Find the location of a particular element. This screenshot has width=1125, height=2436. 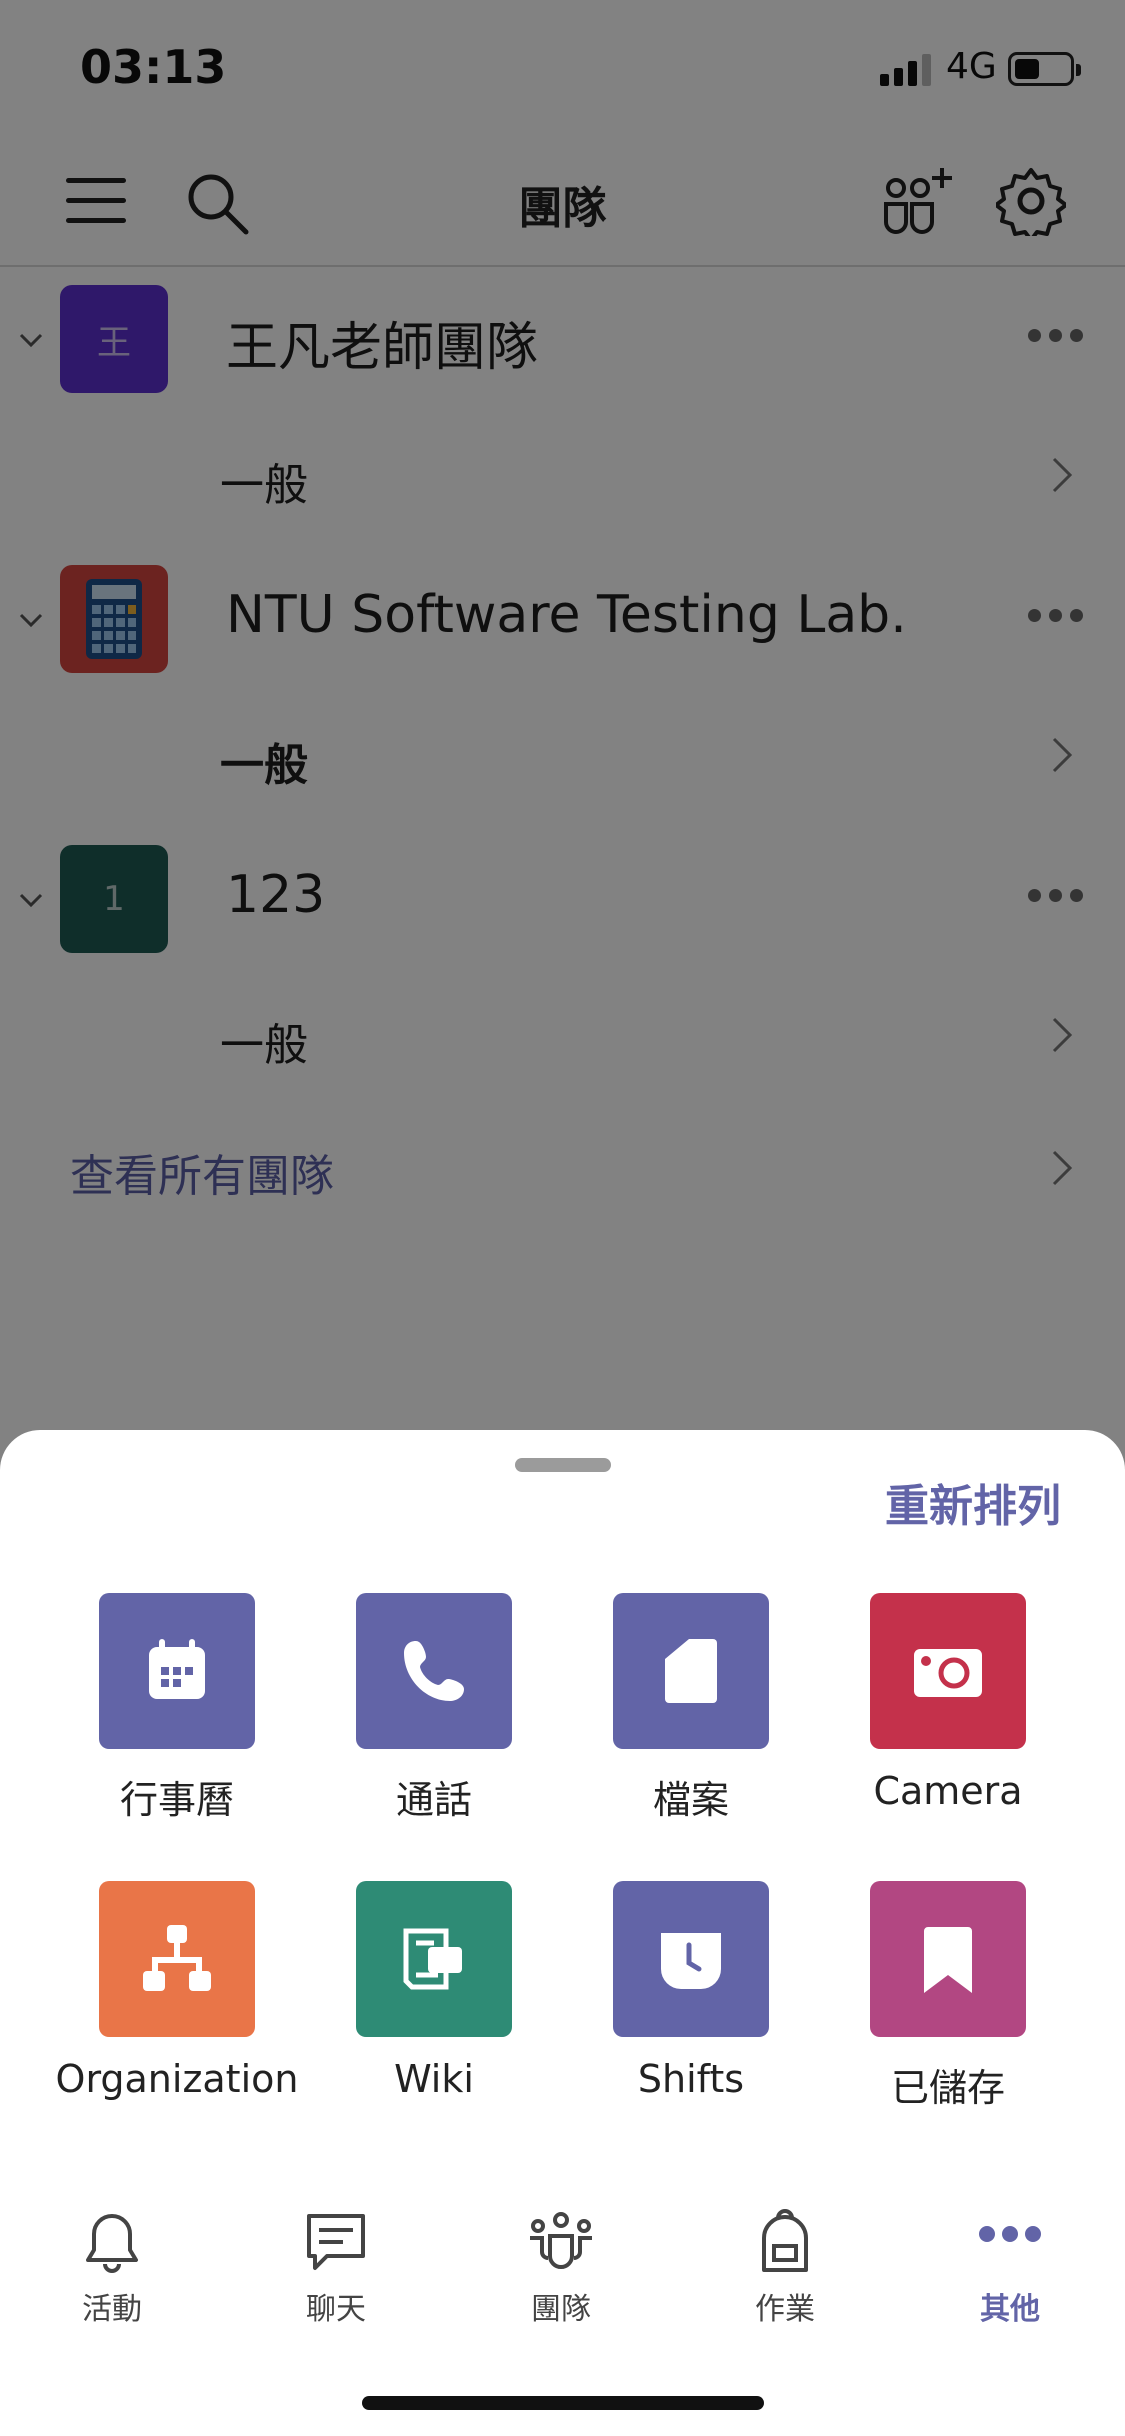

tab-label: 活動 is located at coordinates (112, 2309).